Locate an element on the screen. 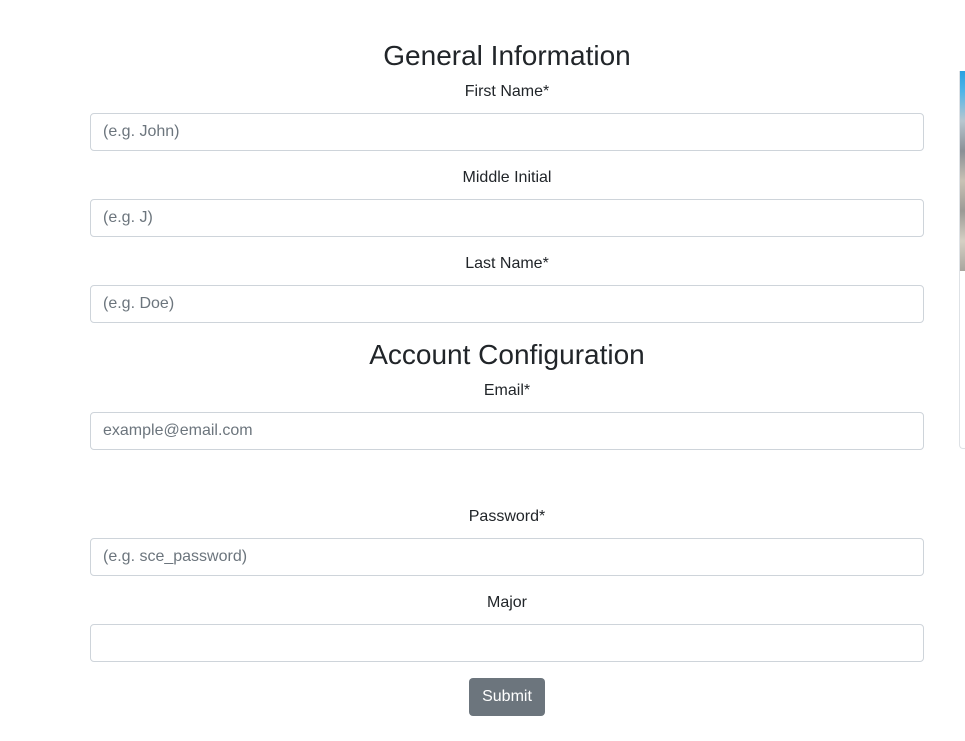  first-name-input is located at coordinates (507, 132).